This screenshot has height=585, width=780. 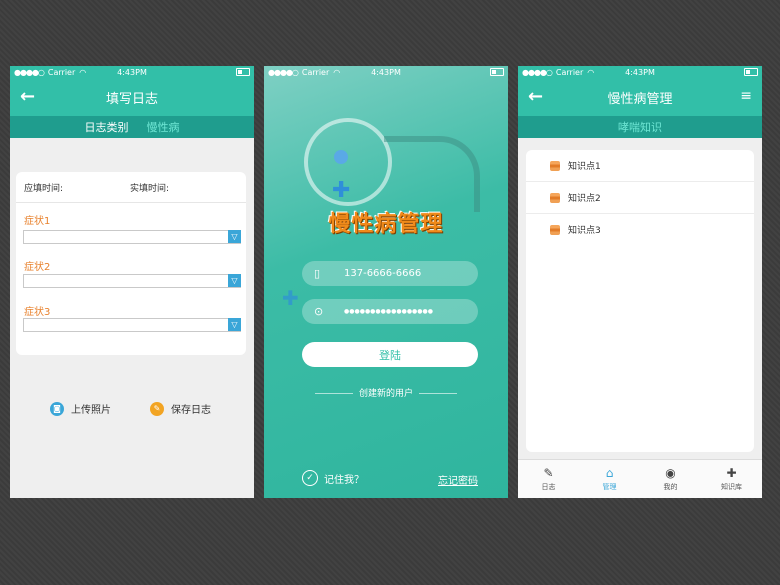 I want to click on list-item: 知识点1, so click(x=640, y=166).